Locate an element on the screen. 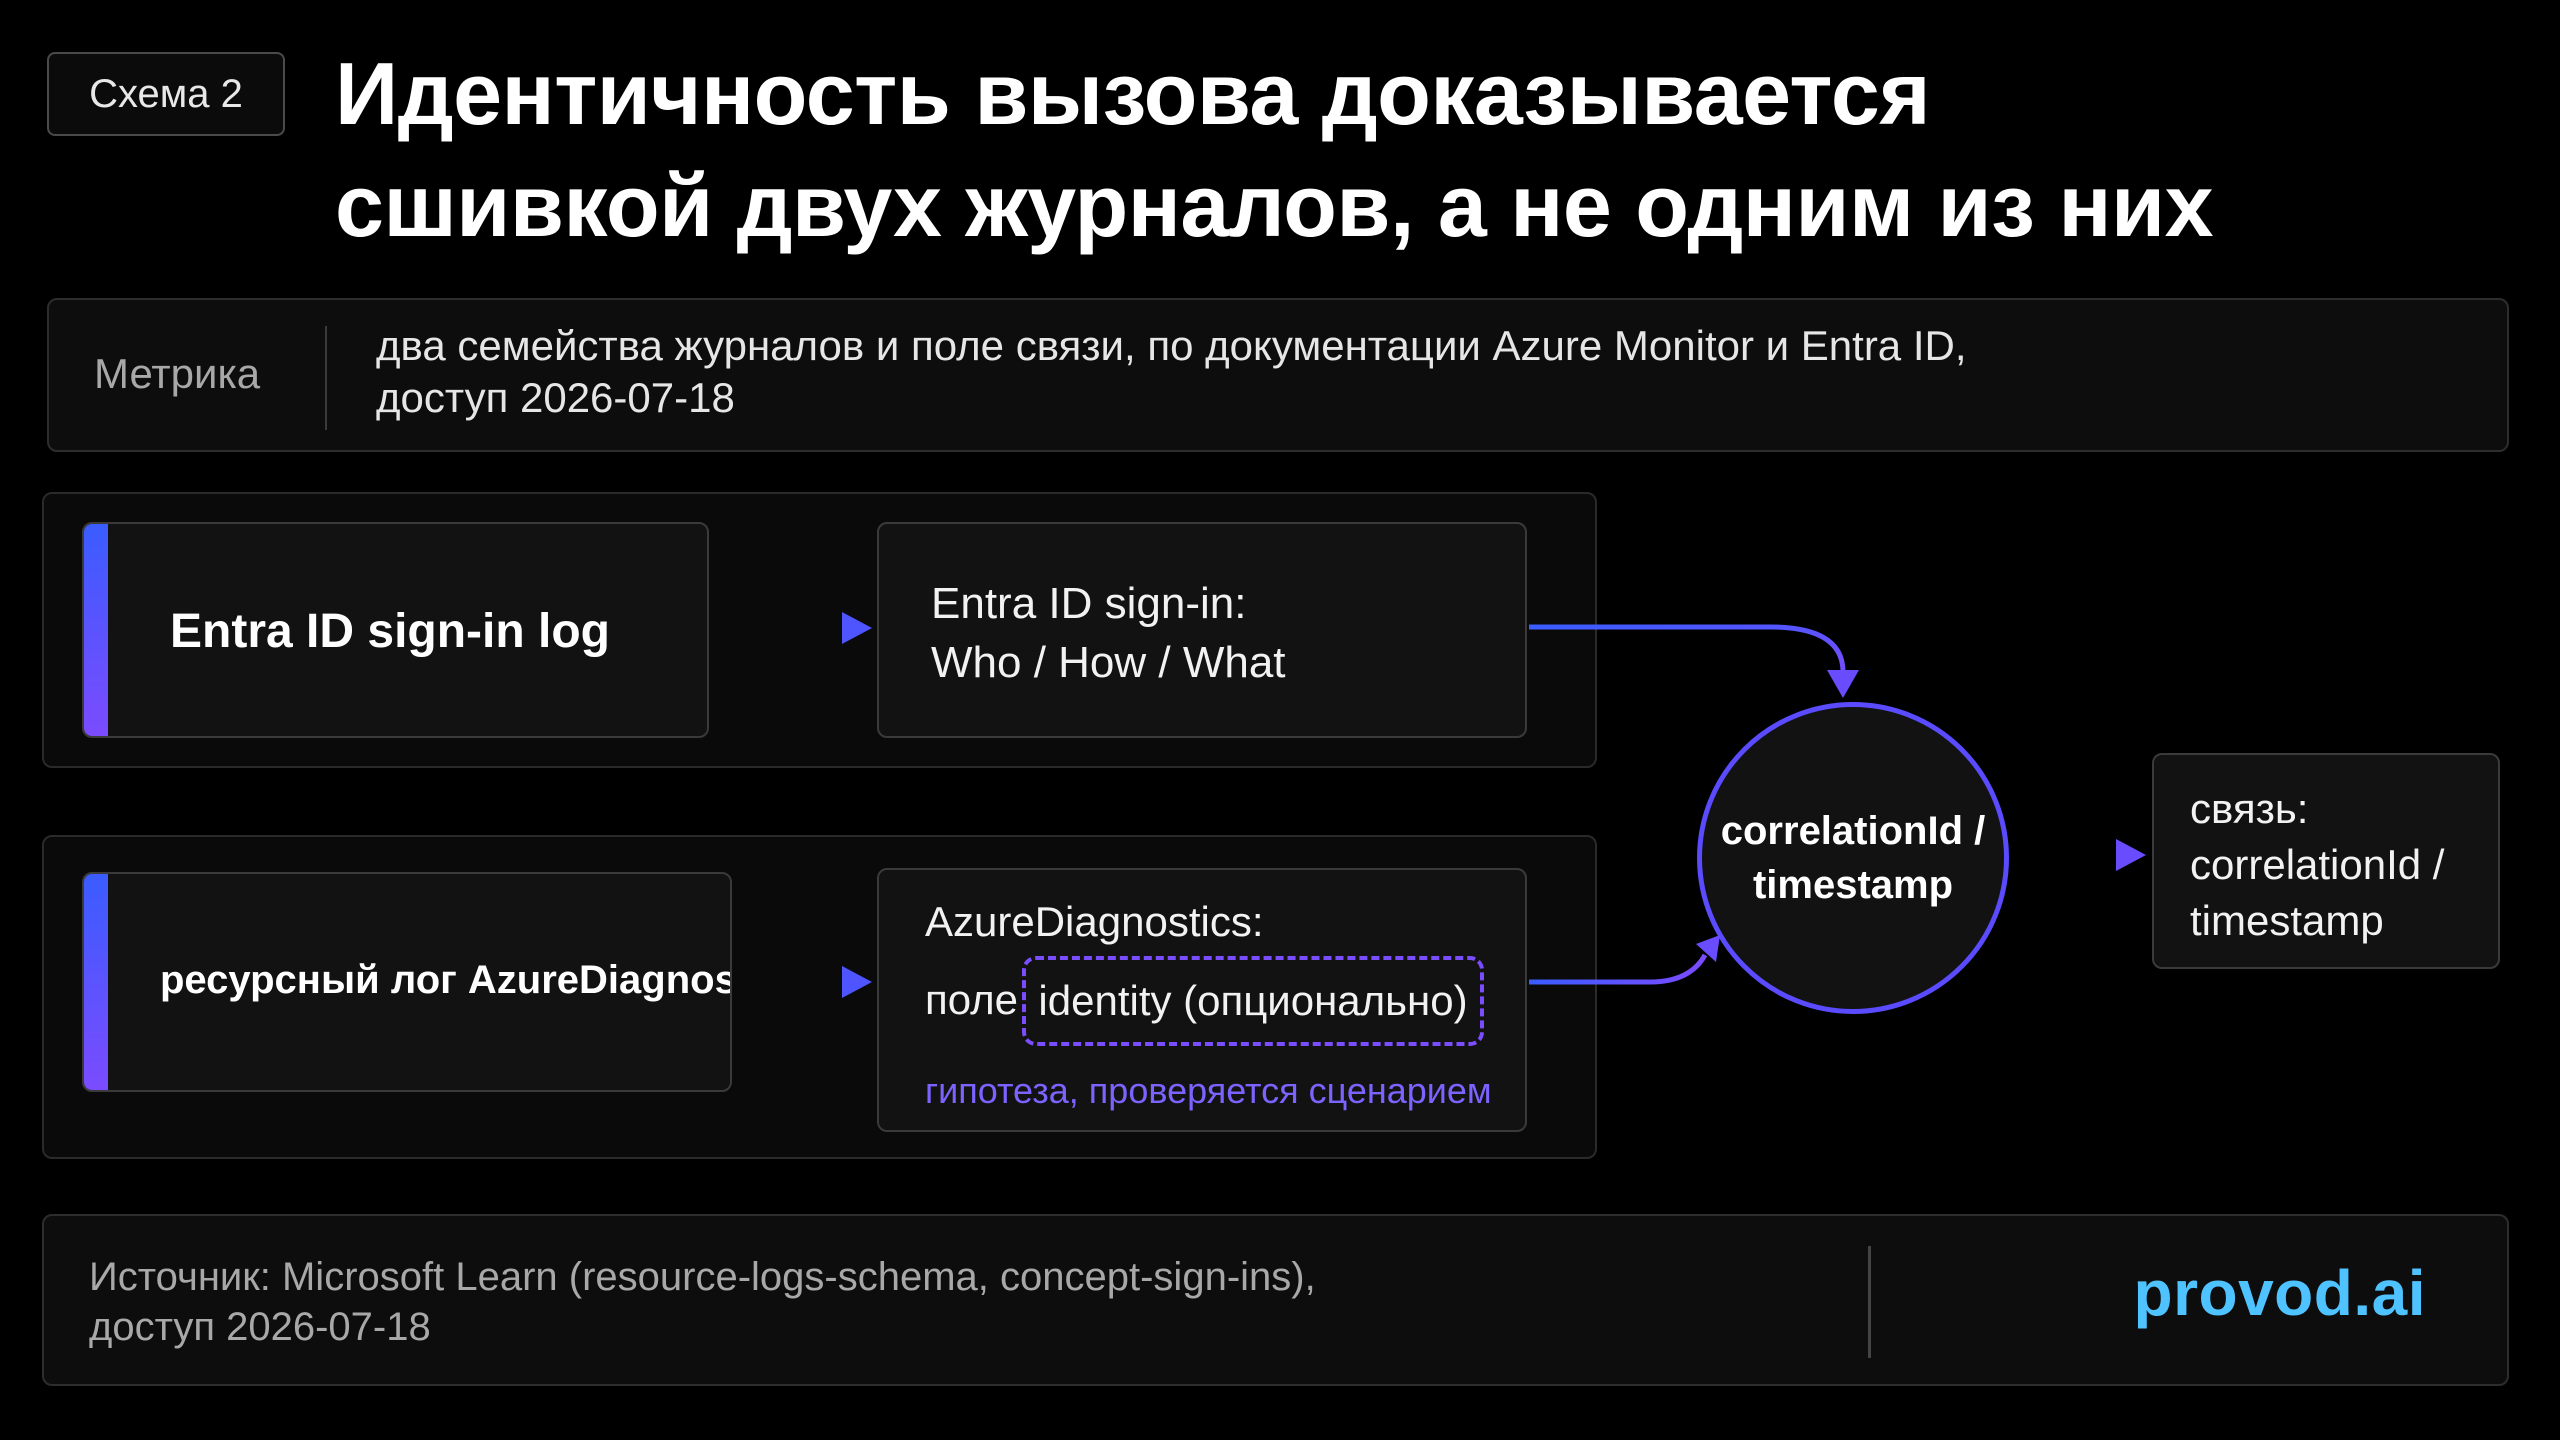 The height and width of the screenshot is (1440, 2560). arrow-signin-detail-to-hub is located at coordinates (1694, 661).